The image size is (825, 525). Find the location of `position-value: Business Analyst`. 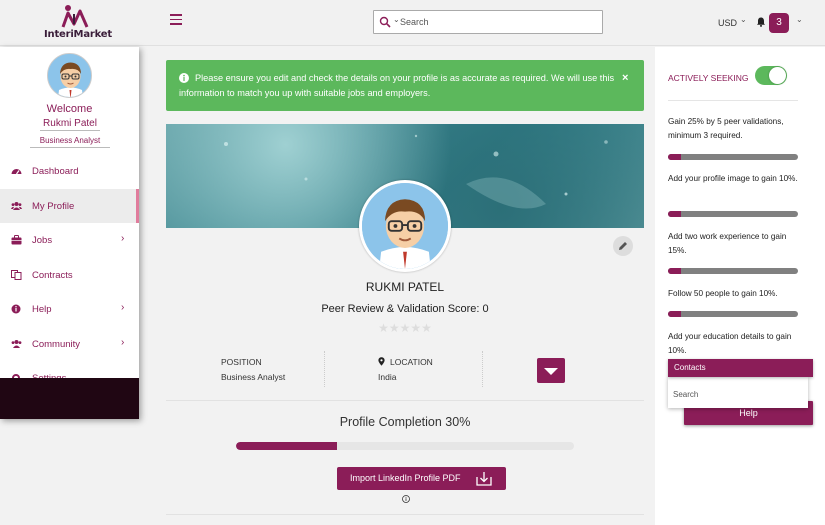

position-value: Business Analyst is located at coordinates (253, 377).